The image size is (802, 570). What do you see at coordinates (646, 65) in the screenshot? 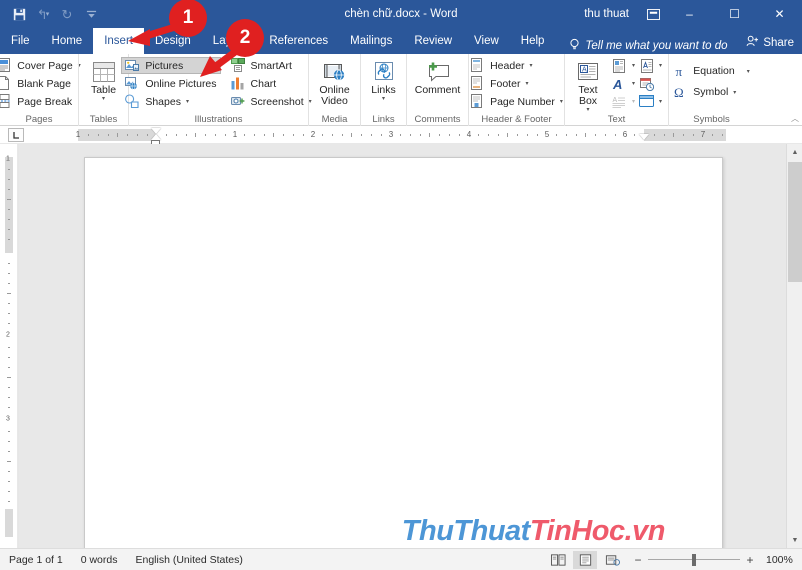
I see `drop-cap-button` at bounding box center [646, 65].